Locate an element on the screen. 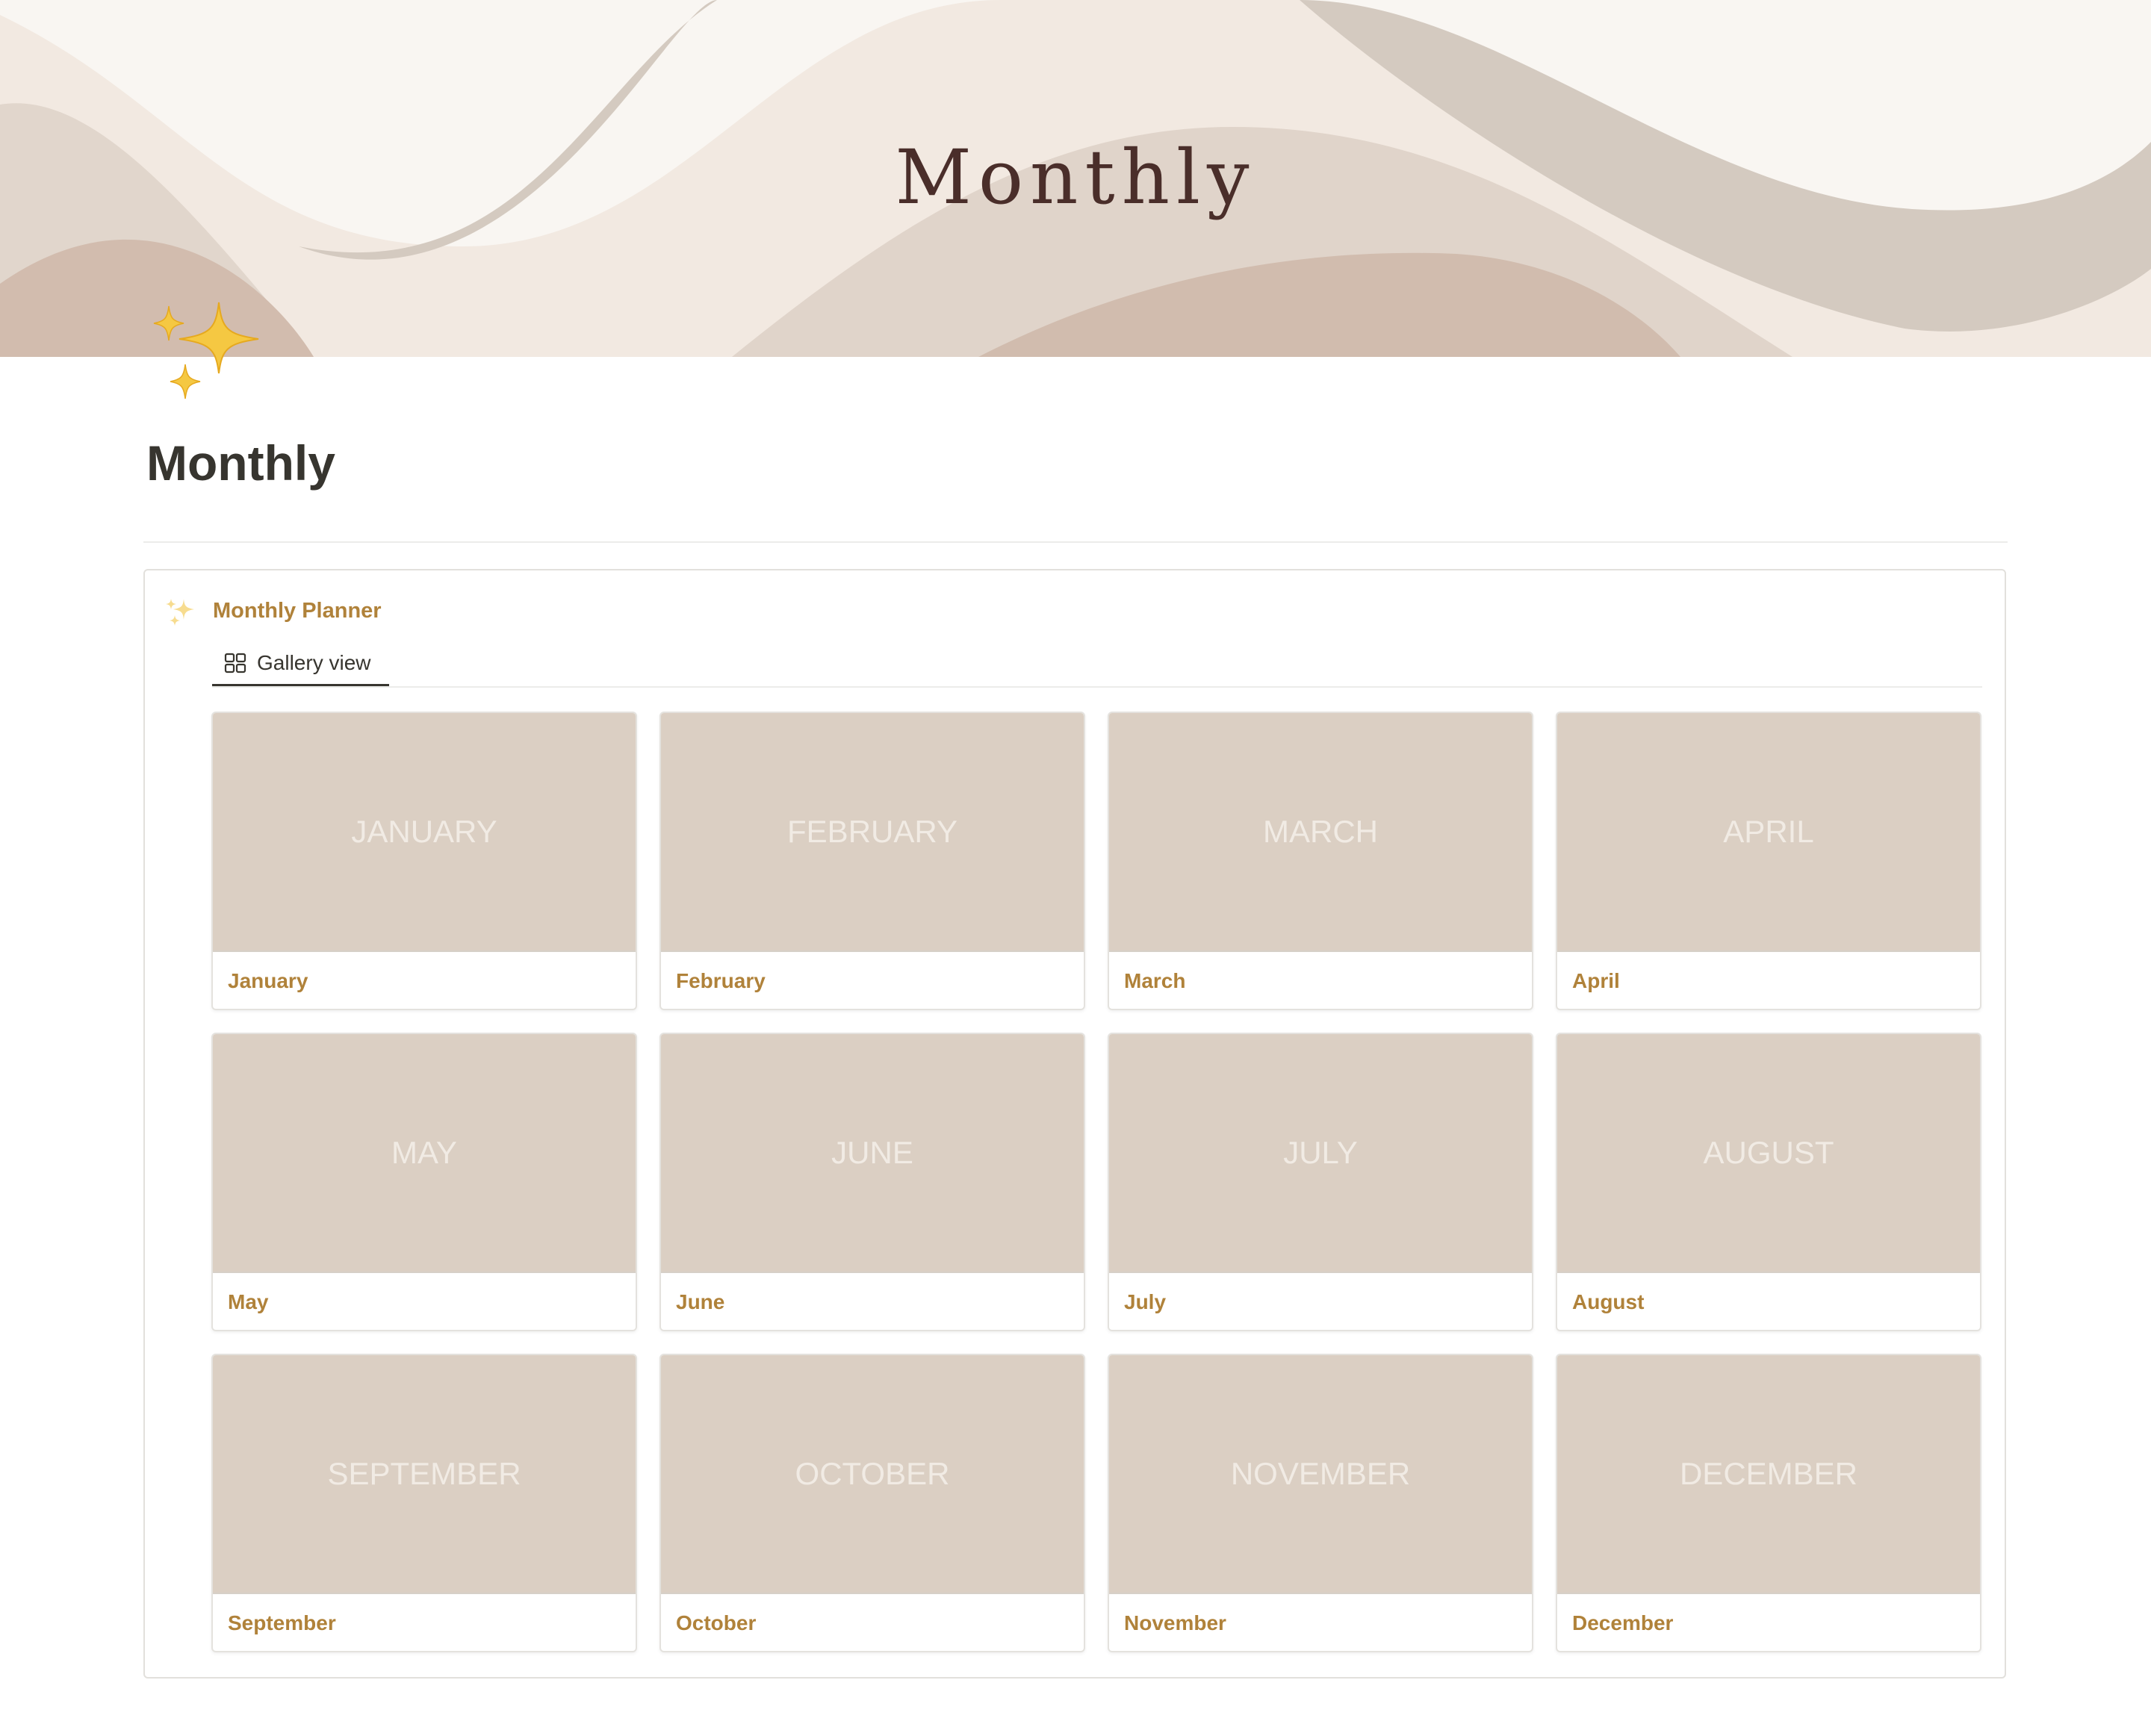 Image resolution: width=2151 pixels, height=1736 pixels. card-title: January is located at coordinates (268, 980).